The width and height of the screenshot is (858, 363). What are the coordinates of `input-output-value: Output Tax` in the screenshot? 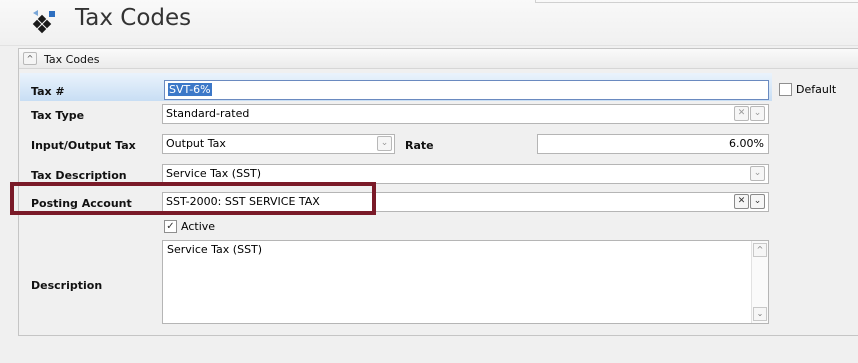 It's located at (196, 143).